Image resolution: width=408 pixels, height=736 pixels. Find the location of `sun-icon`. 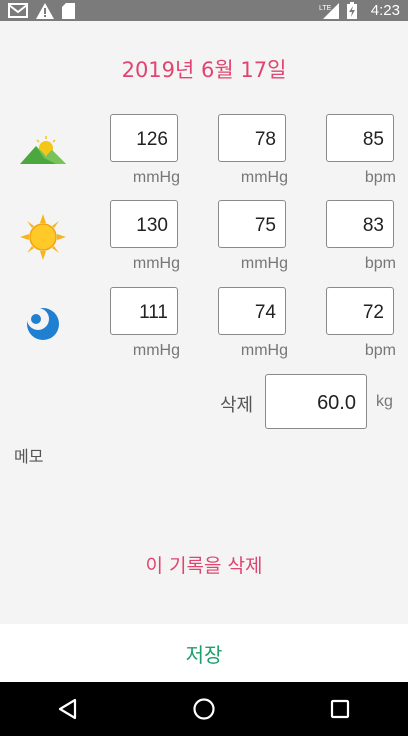

sun-icon is located at coordinates (43, 237).